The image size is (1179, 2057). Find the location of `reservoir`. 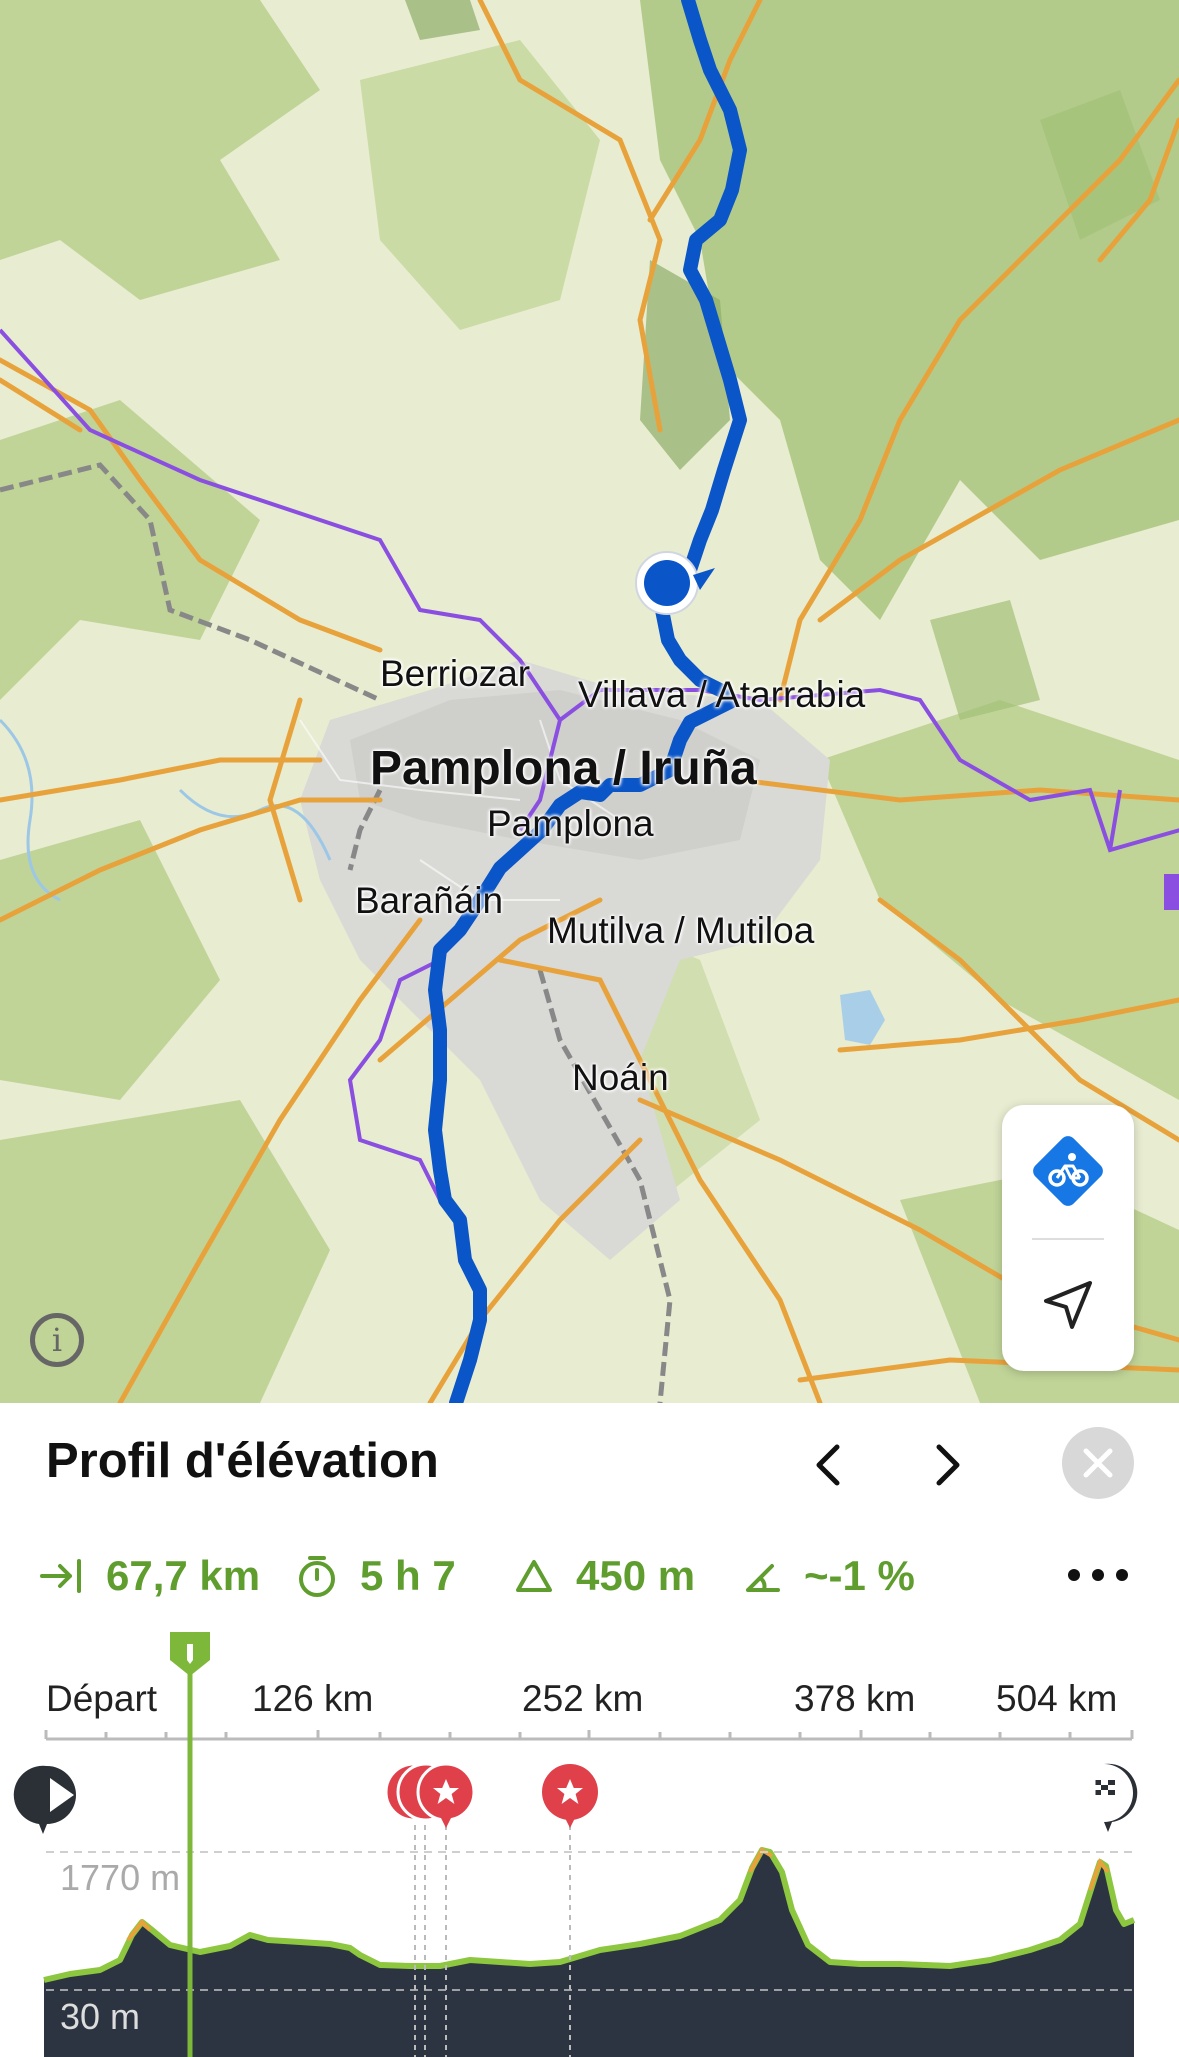

reservoir is located at coordinates (862, 1017).